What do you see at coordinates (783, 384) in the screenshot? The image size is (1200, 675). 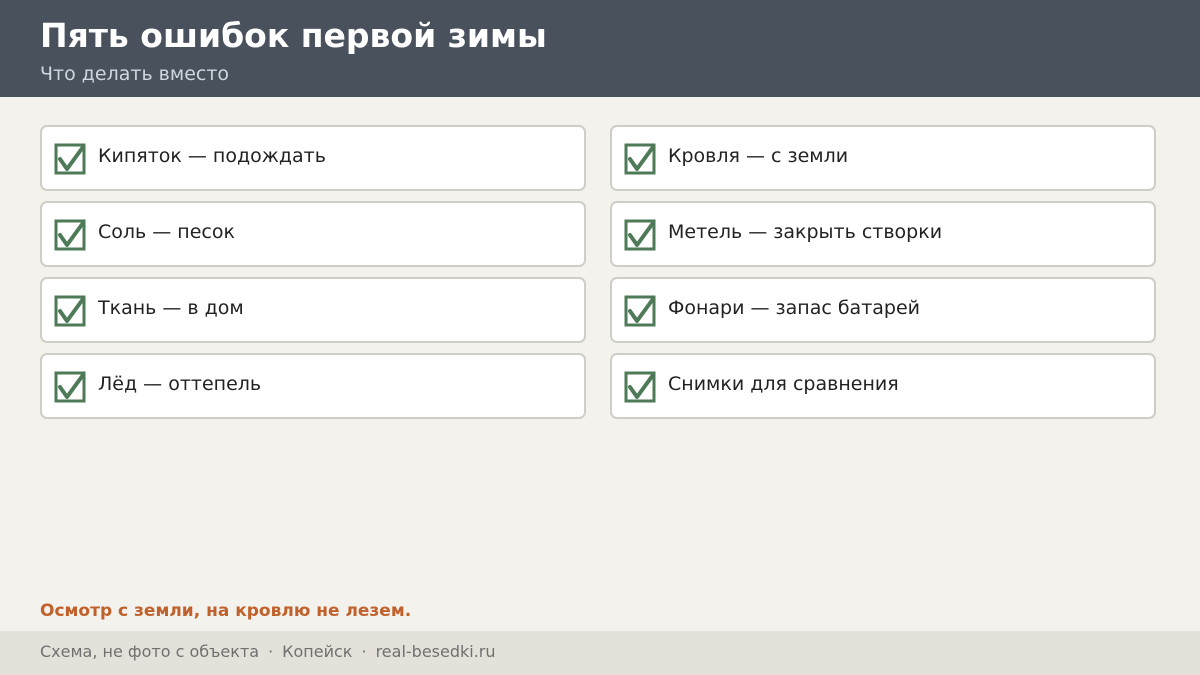 I see `checklist-item-label: Снимки для сравнения` at bounding box center [783, 384].